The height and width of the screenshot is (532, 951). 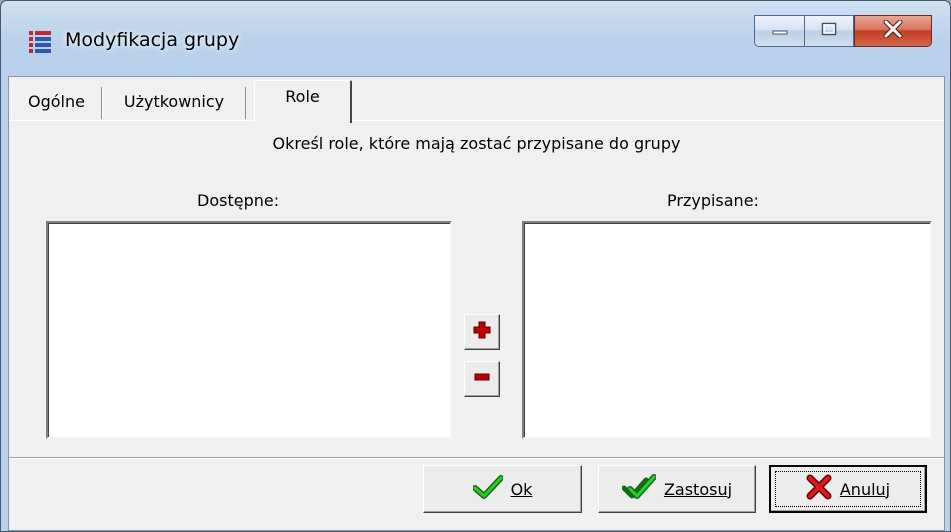 I want to click on tab-uzytkownicy: Użytkownicy, so click(x=174, y=103).